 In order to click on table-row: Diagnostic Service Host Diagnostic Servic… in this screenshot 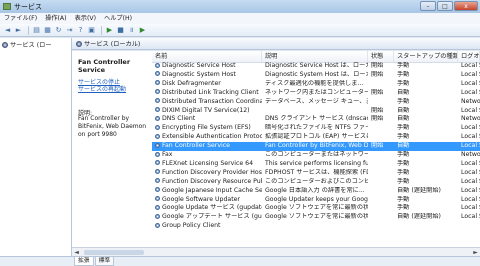, I will do `click(316, 66)`.